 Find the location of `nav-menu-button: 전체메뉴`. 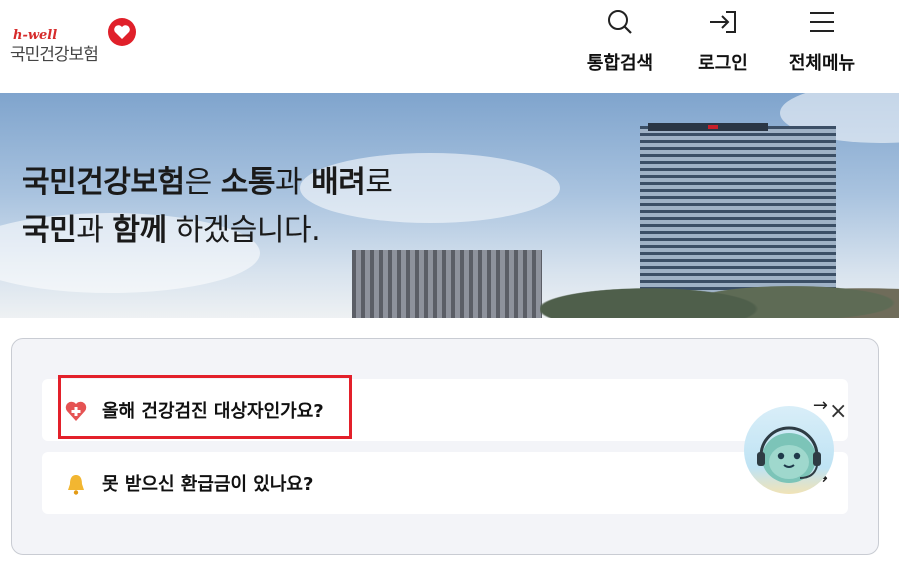

nav-menu-button: 전체메뉴 is located at coordinates (822, 46).